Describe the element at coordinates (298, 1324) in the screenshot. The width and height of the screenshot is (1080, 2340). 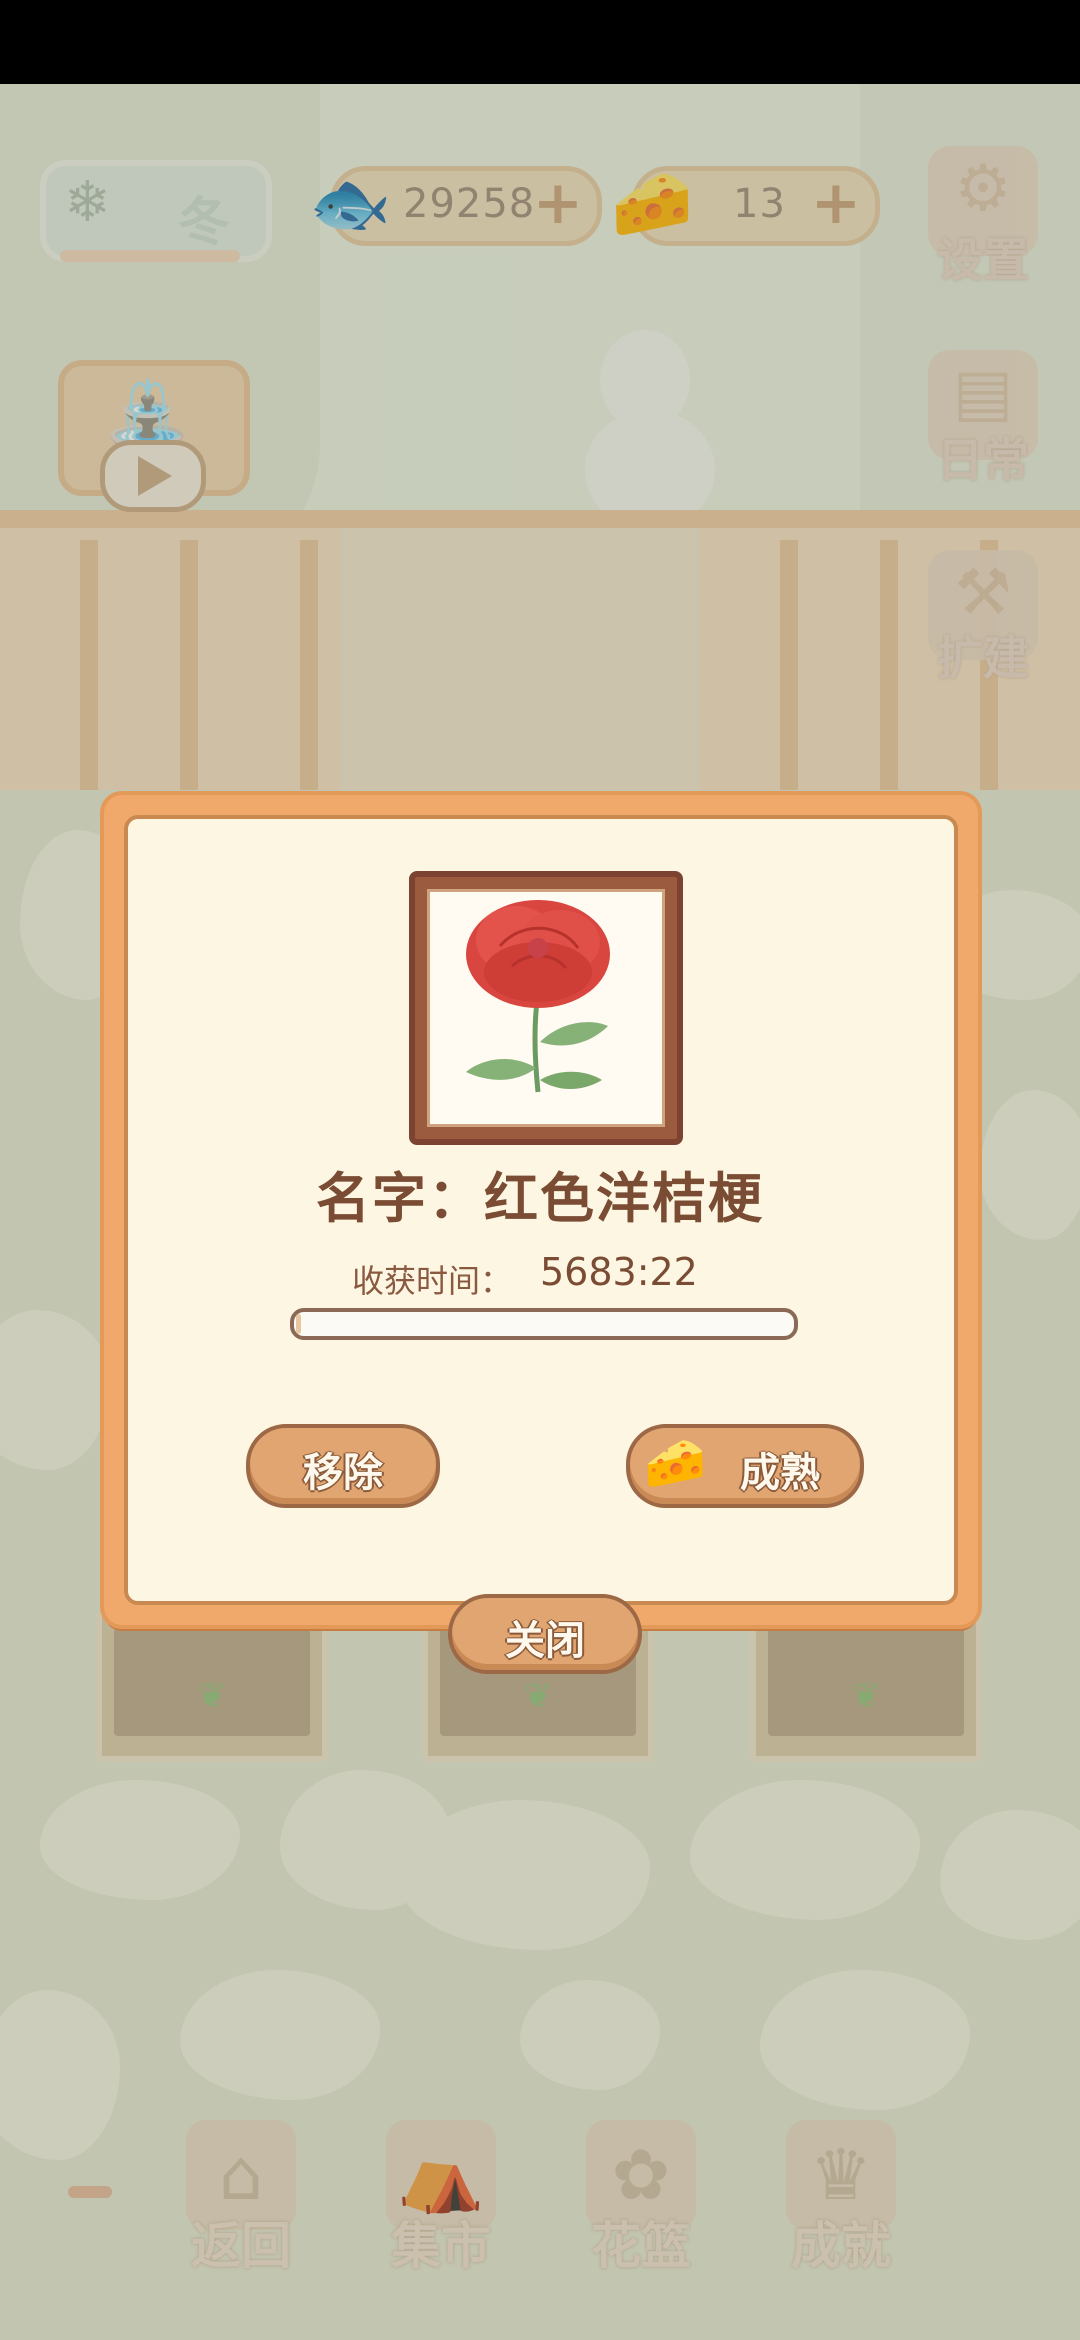
I see `growth-progress-fill` at that location.